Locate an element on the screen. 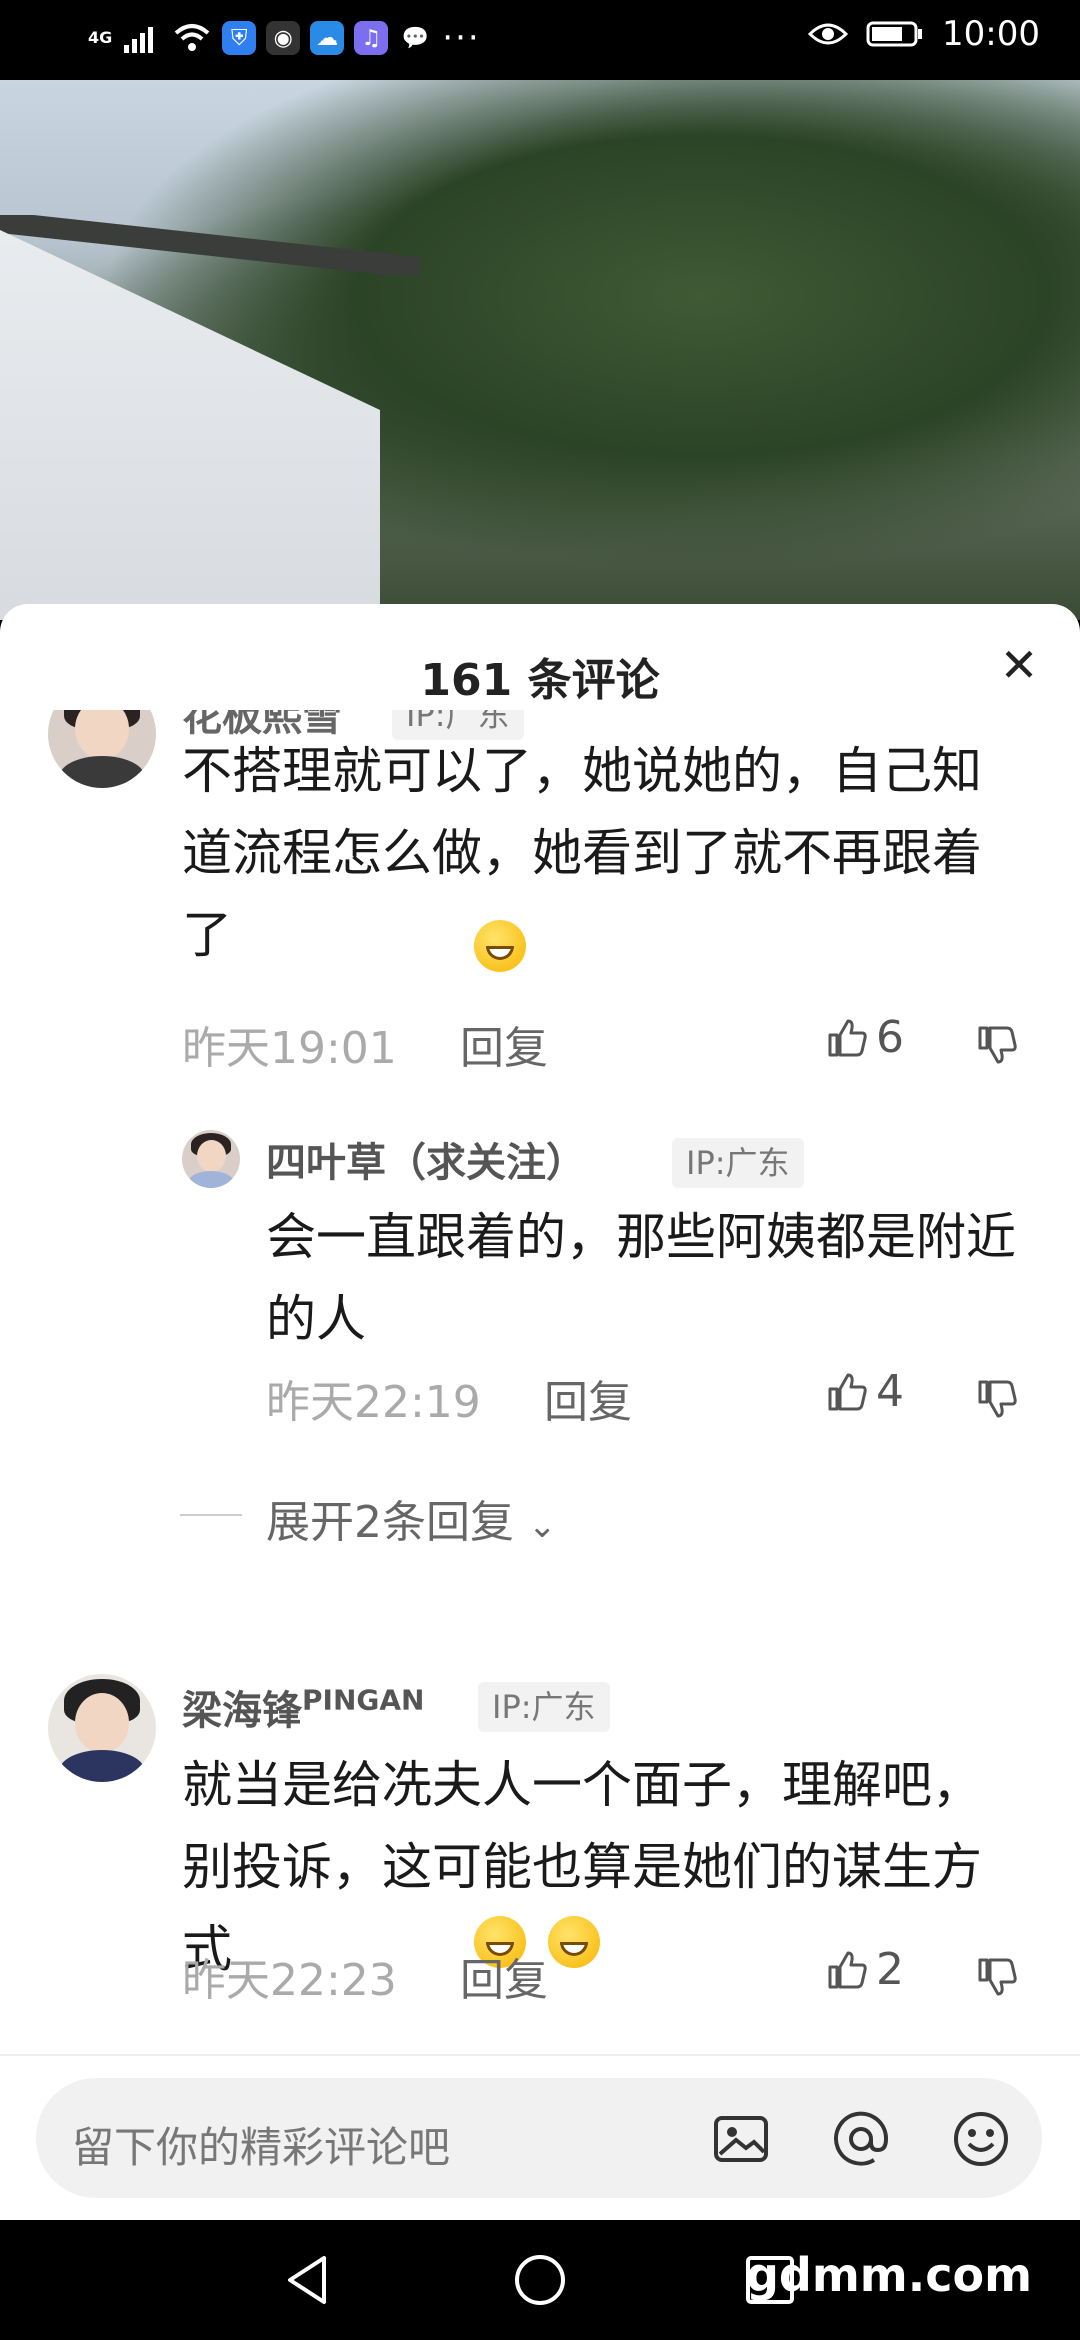  cloud-icon: ☁ is located at coordinates (327, 38).